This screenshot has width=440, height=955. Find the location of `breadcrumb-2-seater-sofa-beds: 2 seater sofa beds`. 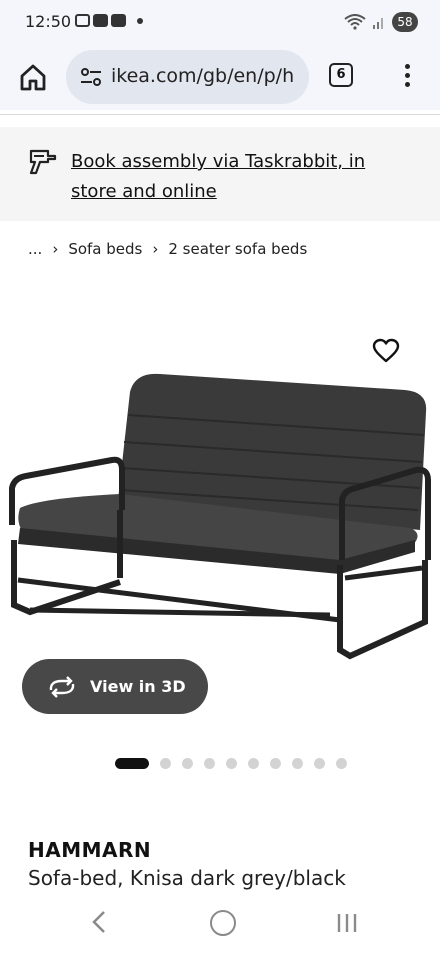

breadcrumb-2-seater-sofa-beds: 2 seater sofa beds is located at coordinates (237, 249).